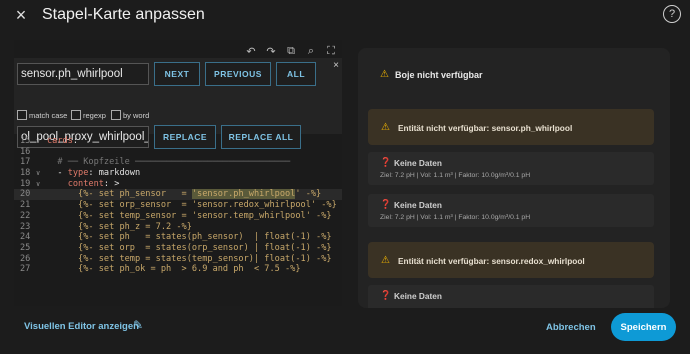 The image size is (690, 354). Describe the element at coordinates (93, 183) in the screenshot. I see `code-text: content: >` at that location.